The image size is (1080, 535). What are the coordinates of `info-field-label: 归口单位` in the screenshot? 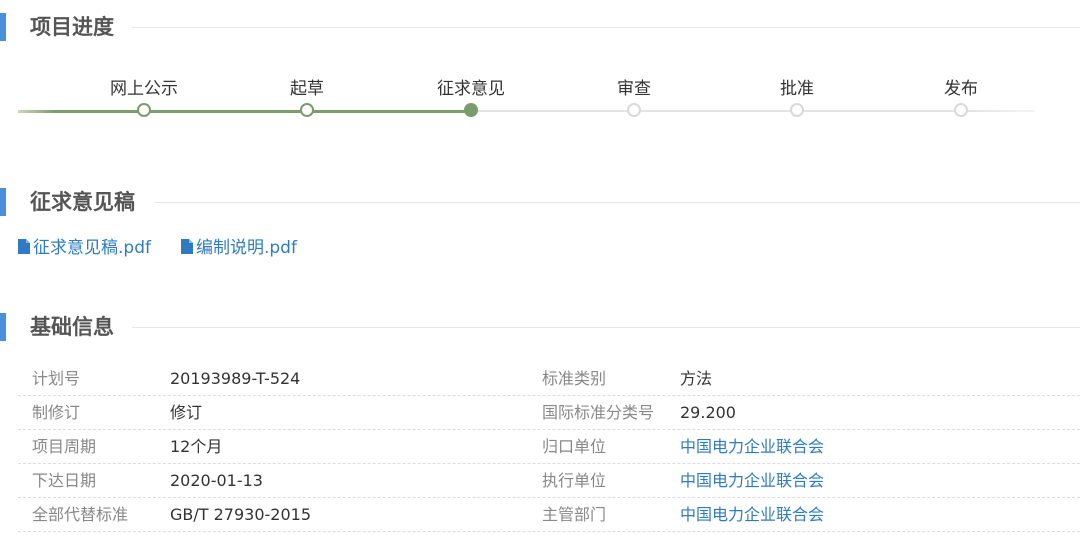 It's located at (574, 446).